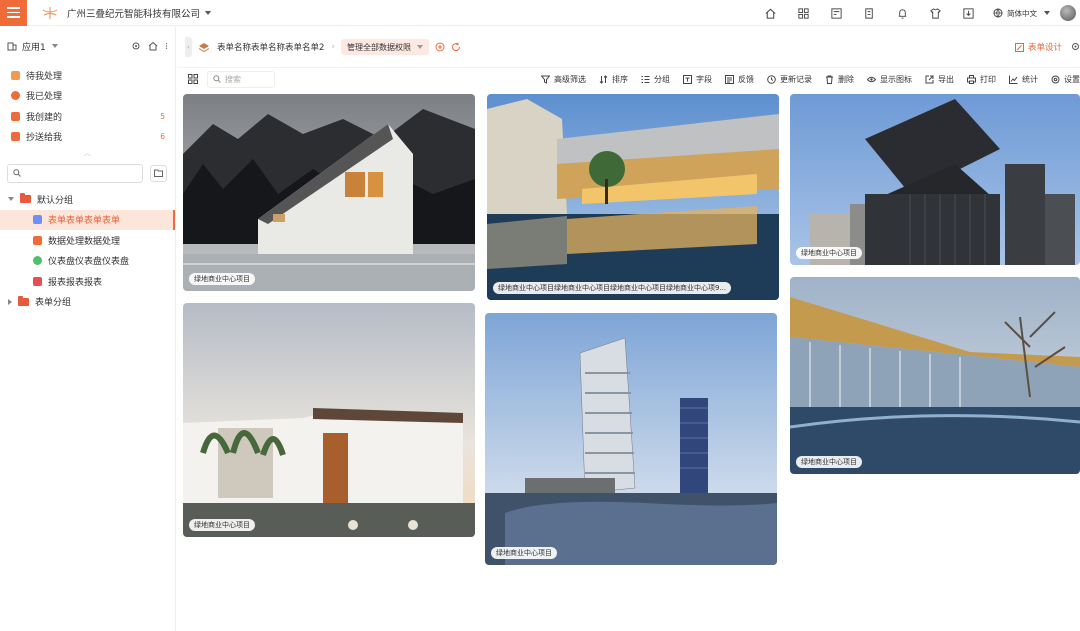 This screenshot has width=1080, height=631. I want to click on feedback-button: 反馈, so click(739, 79).